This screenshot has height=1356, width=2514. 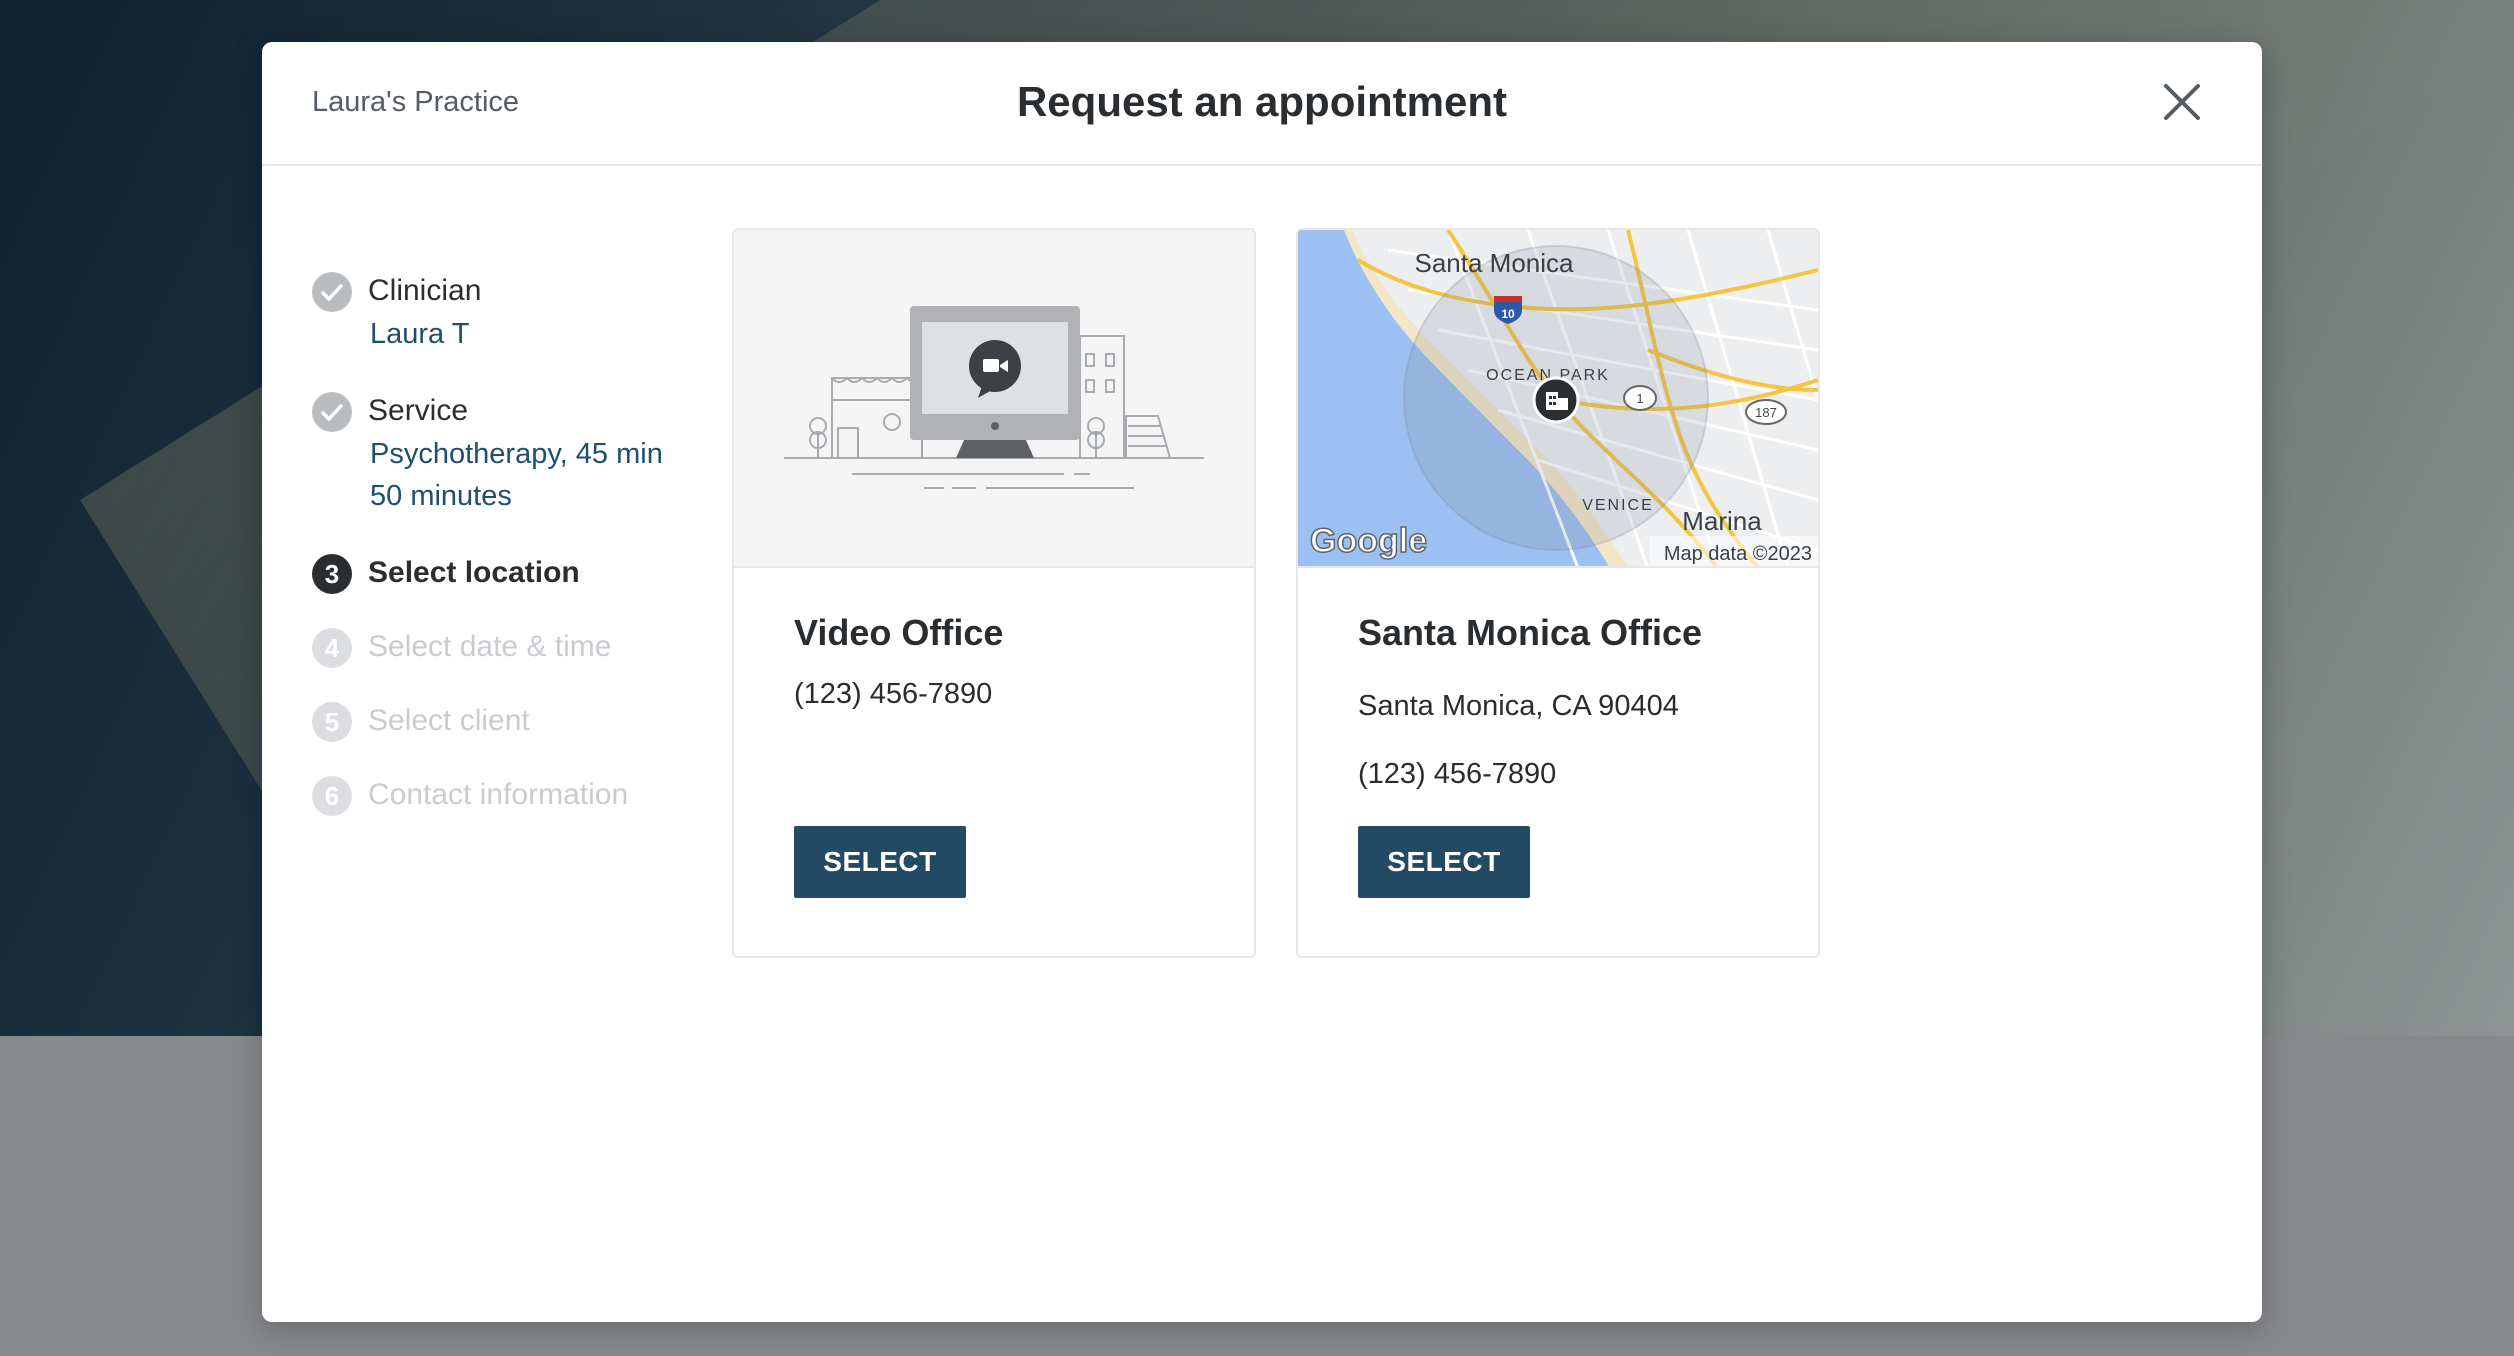 I want to click on map-label-santa-monica: Santa Monica, so click(x=1495, y=263).